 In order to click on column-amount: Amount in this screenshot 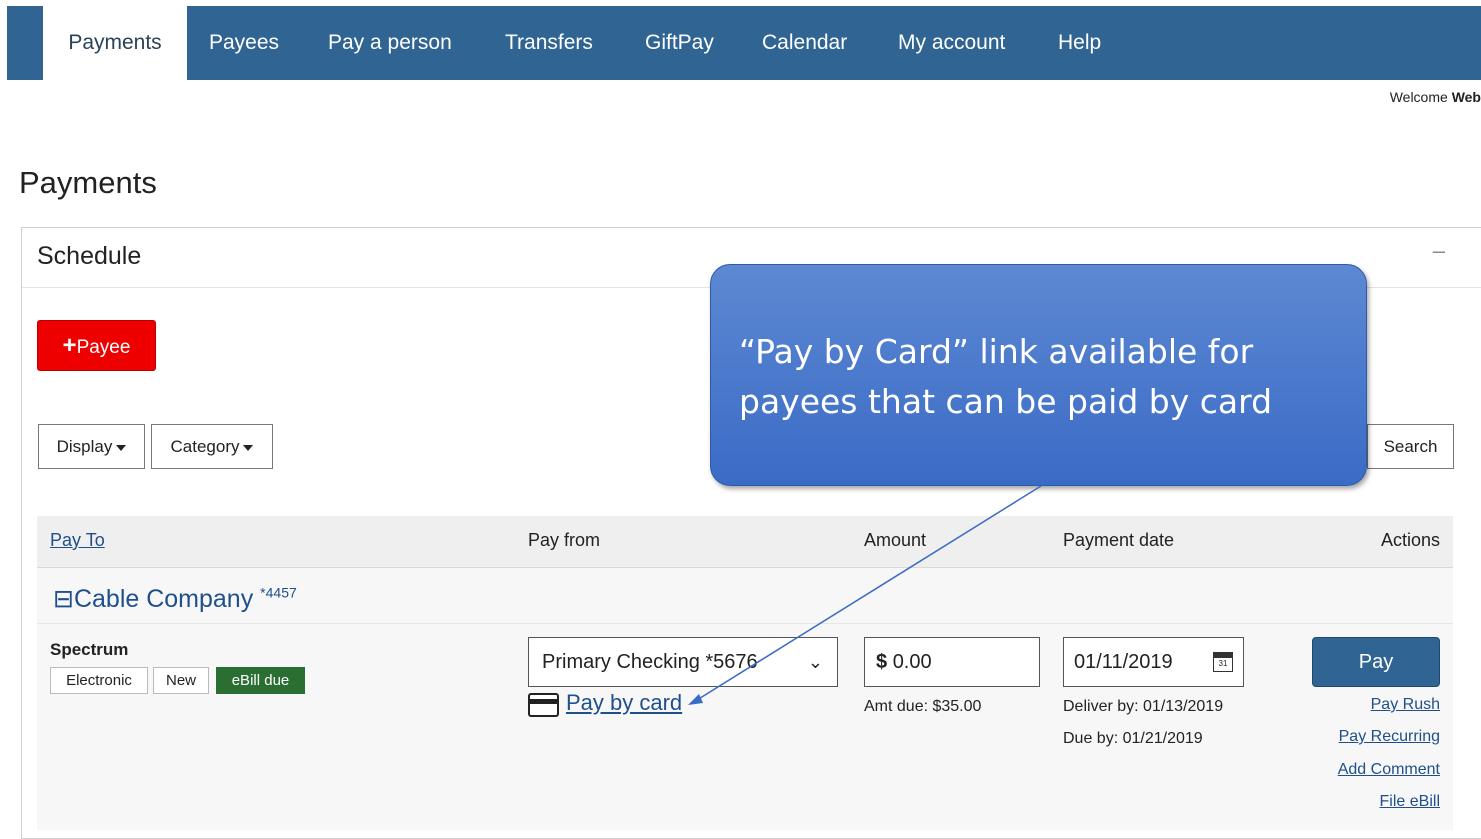, I will do `click(895, 540)`.